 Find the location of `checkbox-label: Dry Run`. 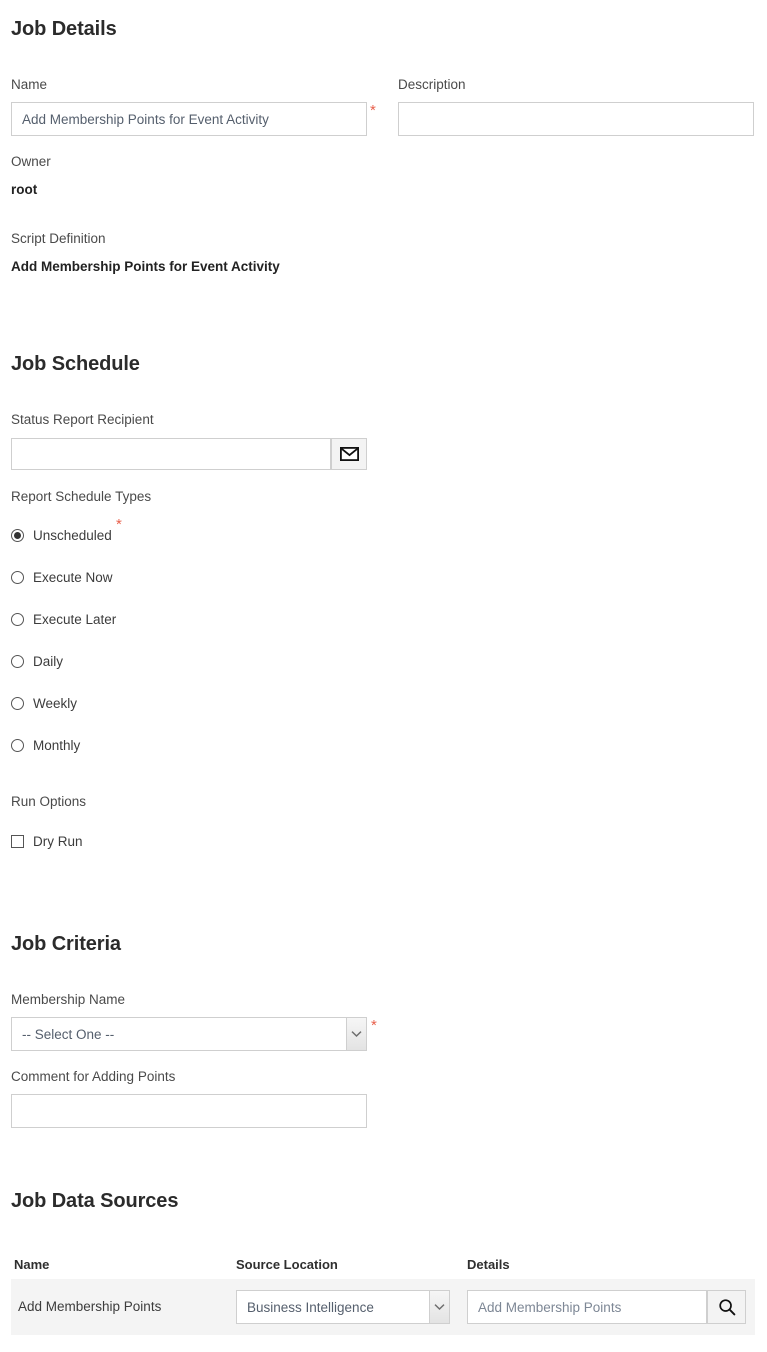

checkbox-label: Dry Run is located at coordinates (58, 841).